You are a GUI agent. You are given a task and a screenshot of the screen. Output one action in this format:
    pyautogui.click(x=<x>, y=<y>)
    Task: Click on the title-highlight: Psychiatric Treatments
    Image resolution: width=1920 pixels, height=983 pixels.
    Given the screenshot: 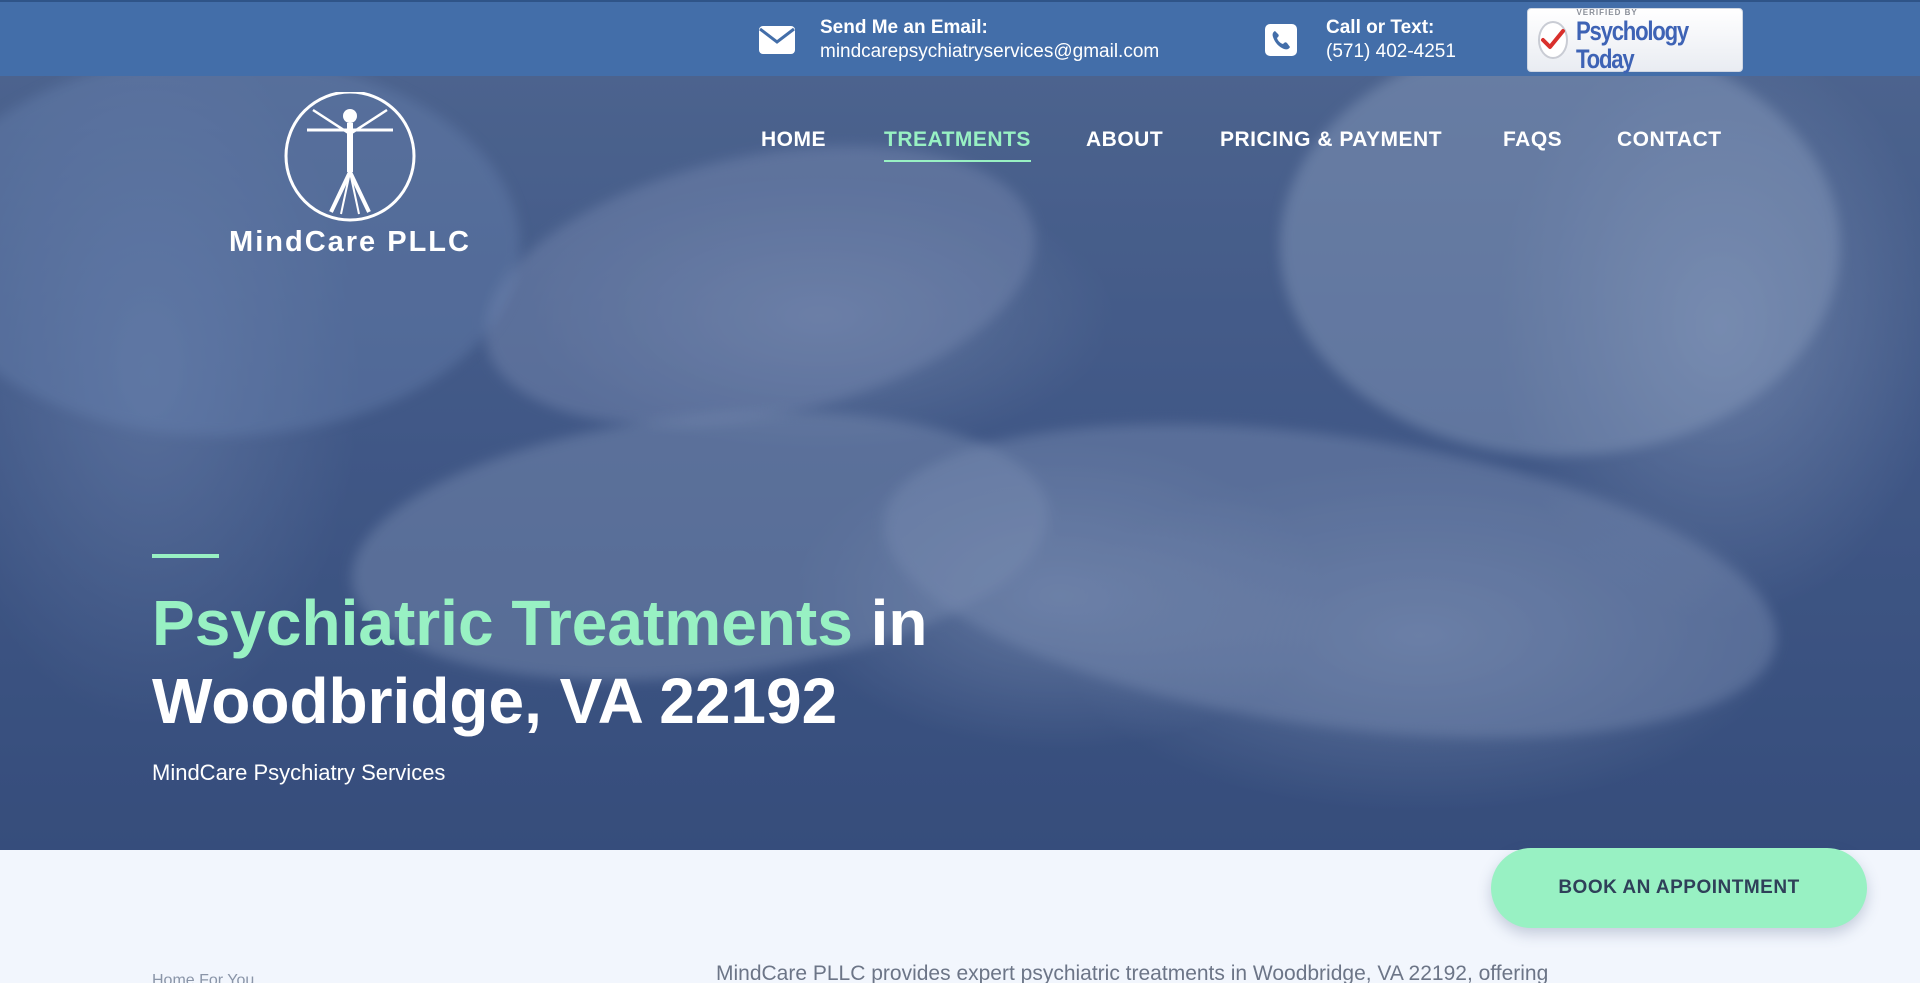 What is the action you would take?
    pyautogui.click(x=502, y=623)
    